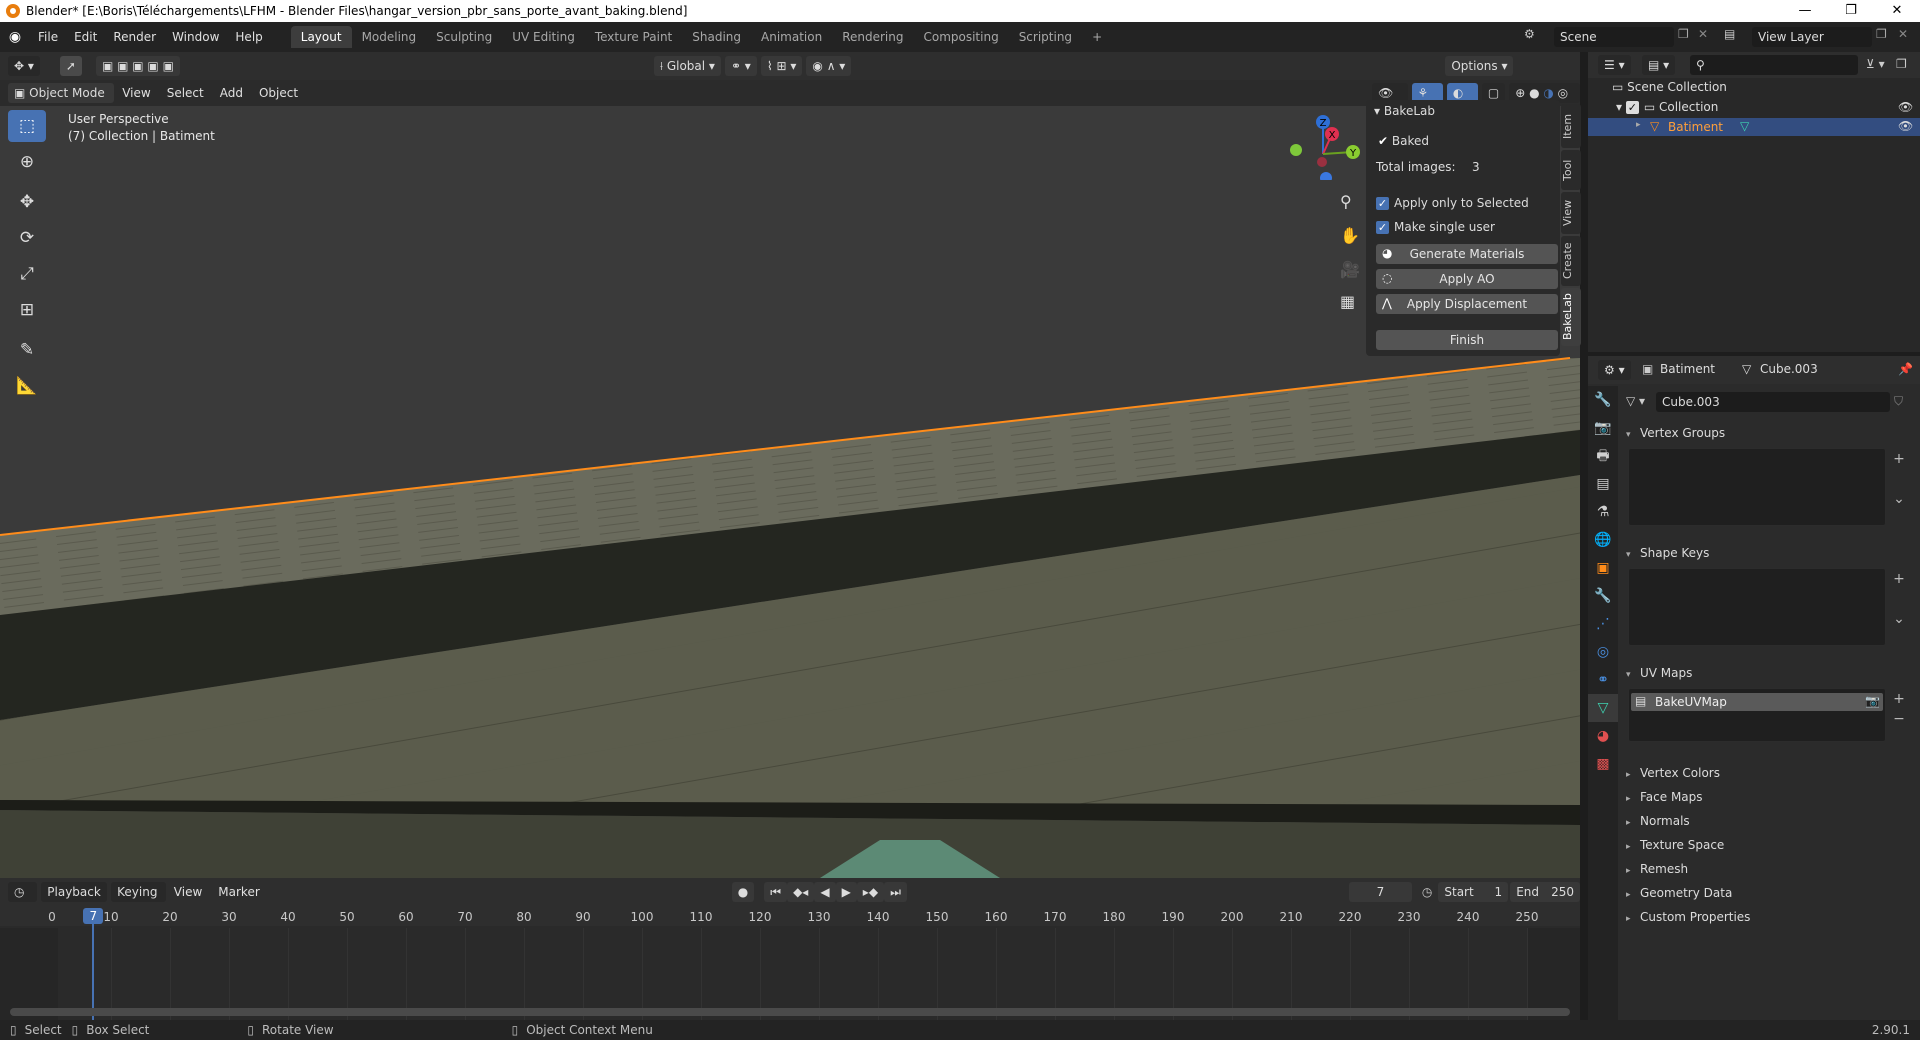 This screenshot has width=1920, height=1040. What do you see at coordinates (1571, 317) in the screenshot?
I see `sidebar-tab-bakelab: BakeLab` at bounding box center [1571, 317].